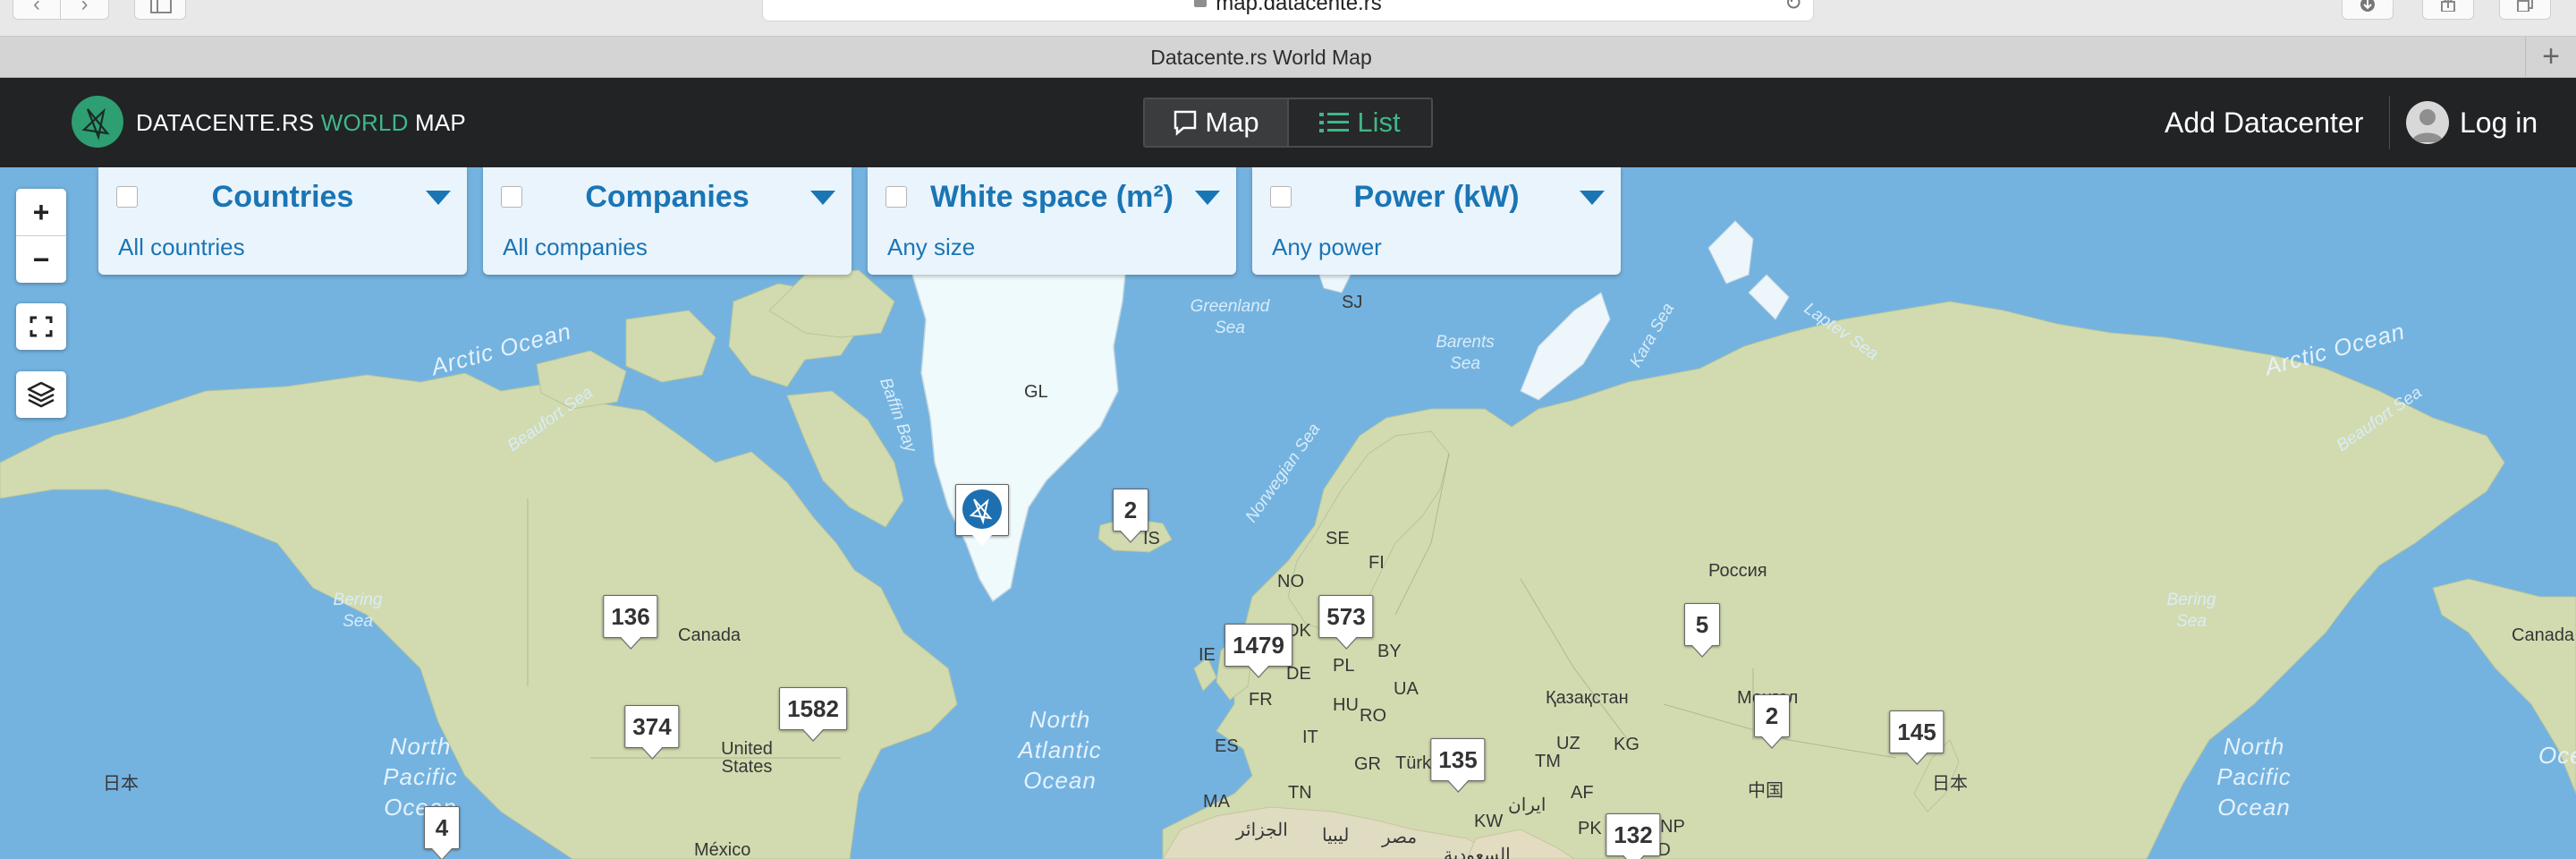 The height and width of the screenshot is (859, 2576). Describe the element at coordinates (667, 196) in the screenshot. I see `companies-filter-title: Companies` at that location.